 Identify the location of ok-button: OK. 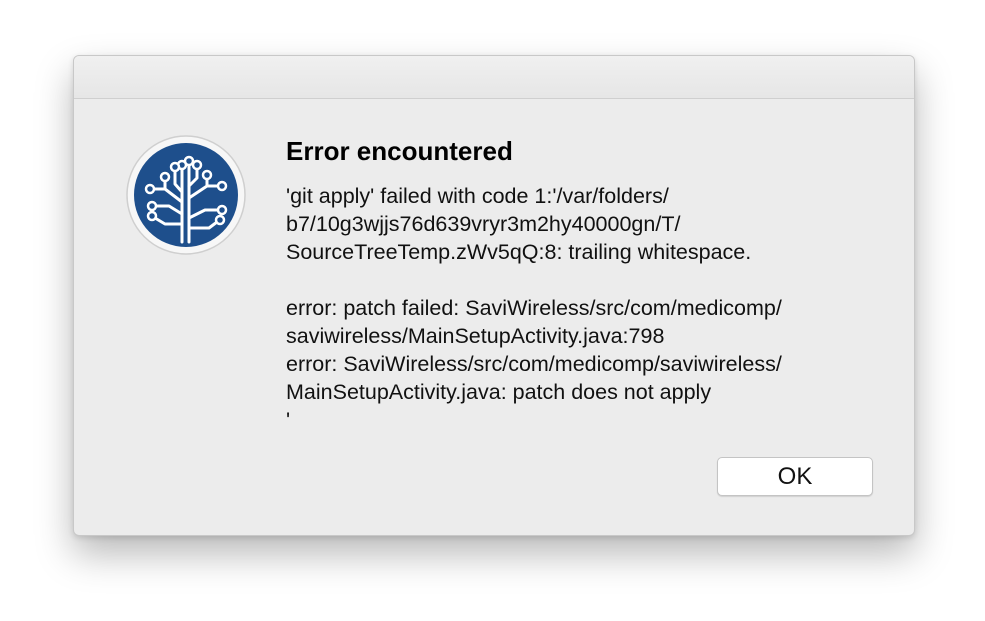
(795, 476).